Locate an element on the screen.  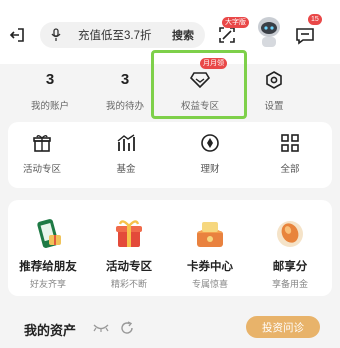
promo-subtitle: 专属惊喜 is located at coordinates (209, 284).